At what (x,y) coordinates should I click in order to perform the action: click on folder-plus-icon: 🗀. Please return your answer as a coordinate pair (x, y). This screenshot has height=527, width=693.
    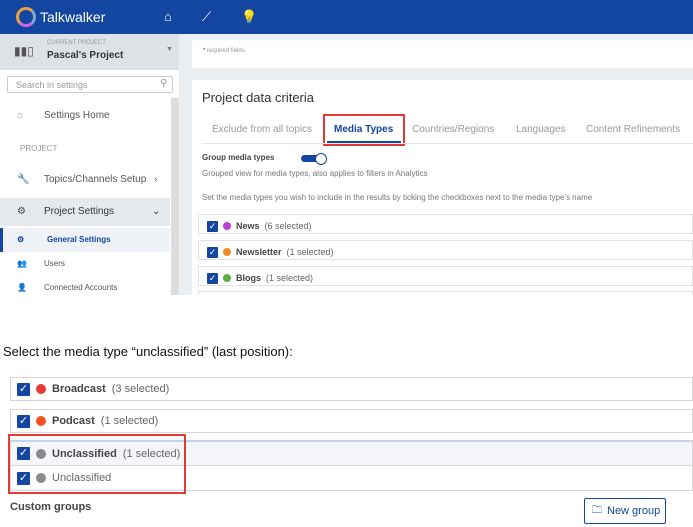
    Looking at the image, I should click on (597, 510).